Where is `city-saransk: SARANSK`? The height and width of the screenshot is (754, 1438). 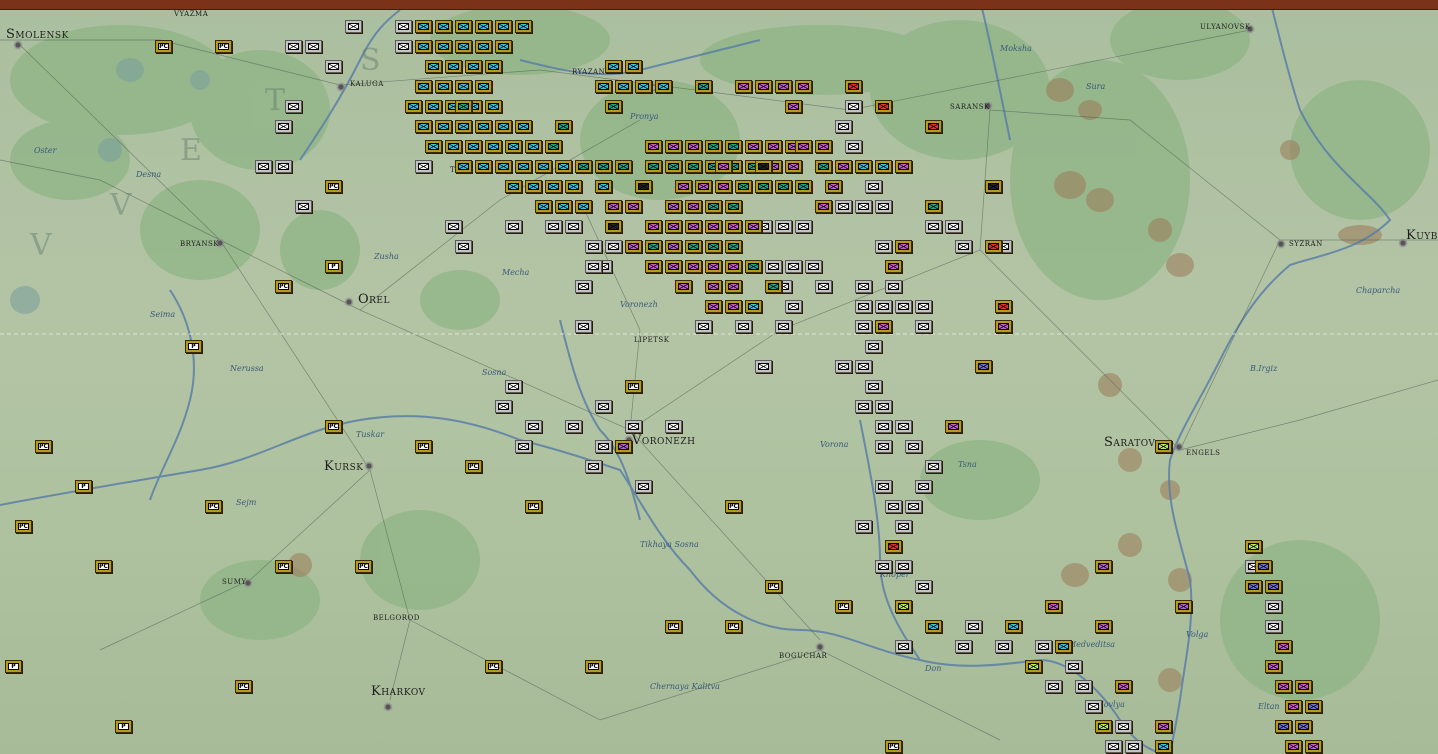
city-saransk: SARANSK is located at coordinates (970, 107).